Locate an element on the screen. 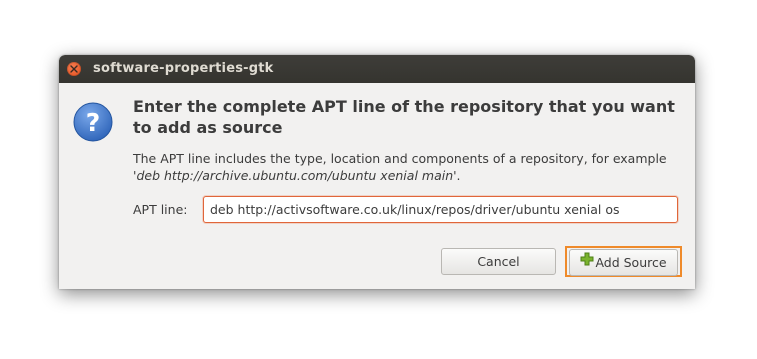  apt-line-label: APT line: is located at coordinates (160, 209).